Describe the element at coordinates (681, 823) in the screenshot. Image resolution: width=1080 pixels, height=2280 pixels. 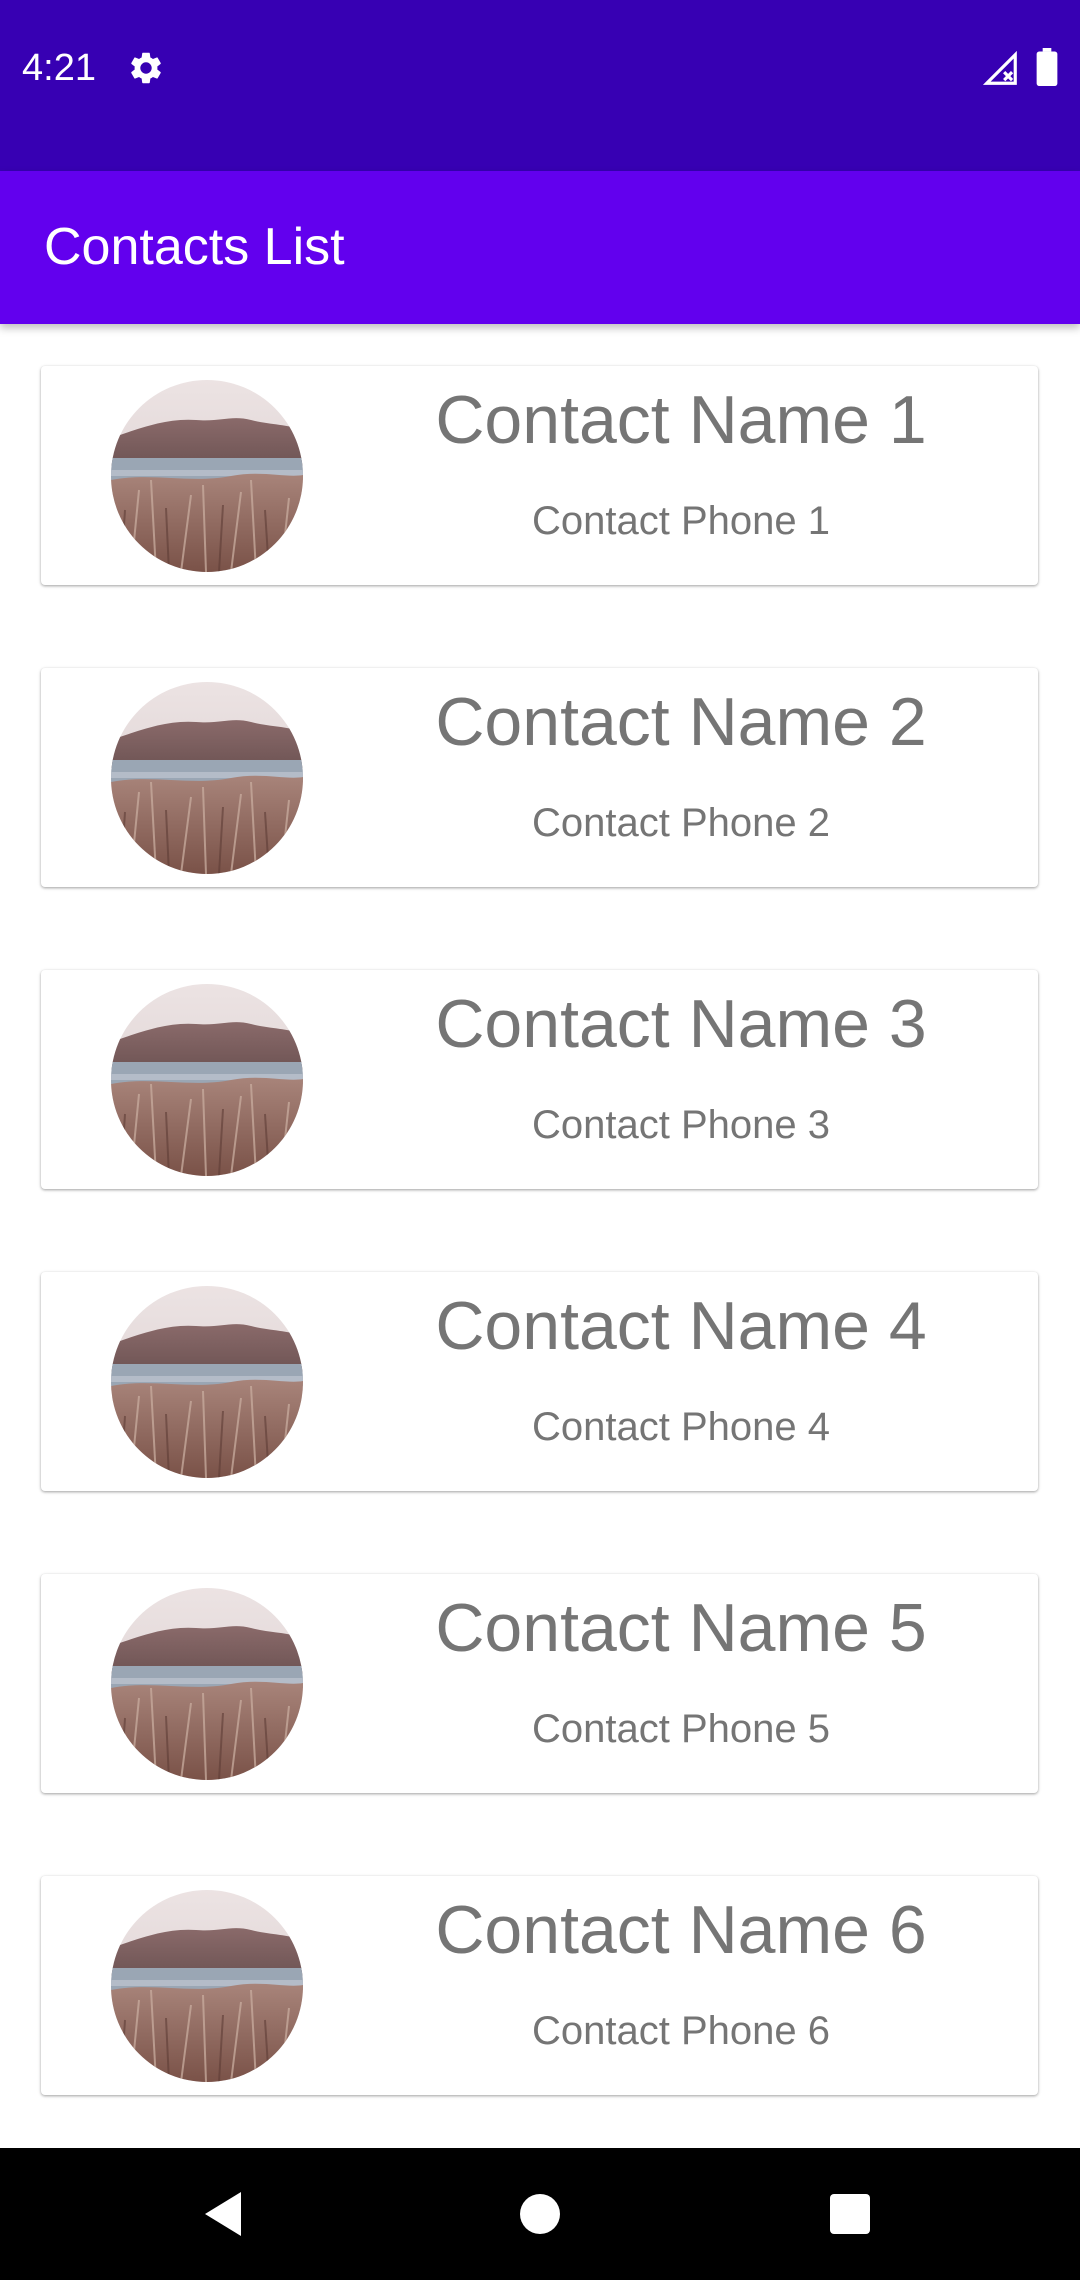
I see `contact-phone: Contact Phone 2` at that location.